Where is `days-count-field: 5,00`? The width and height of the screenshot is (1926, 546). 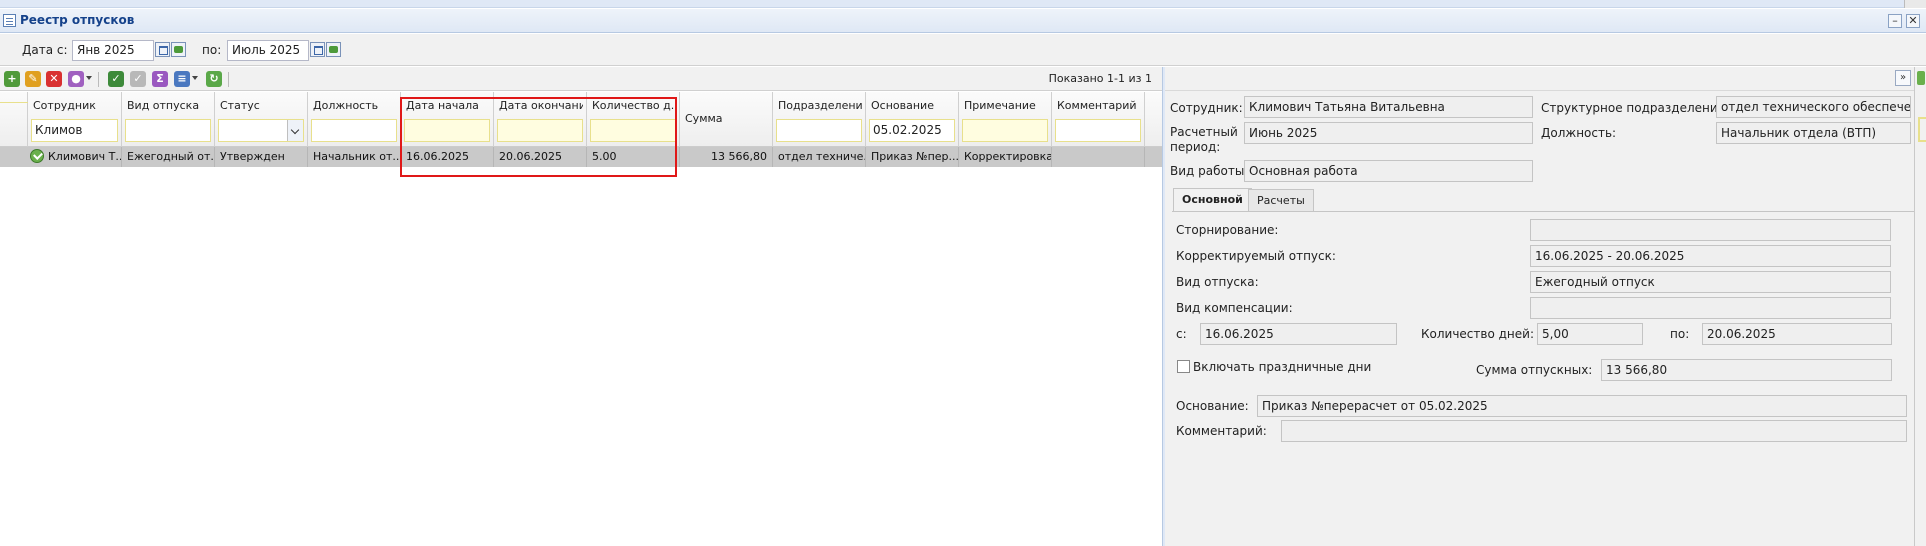
days-count-field: 5,00 is located at coordinates (1590, 334).